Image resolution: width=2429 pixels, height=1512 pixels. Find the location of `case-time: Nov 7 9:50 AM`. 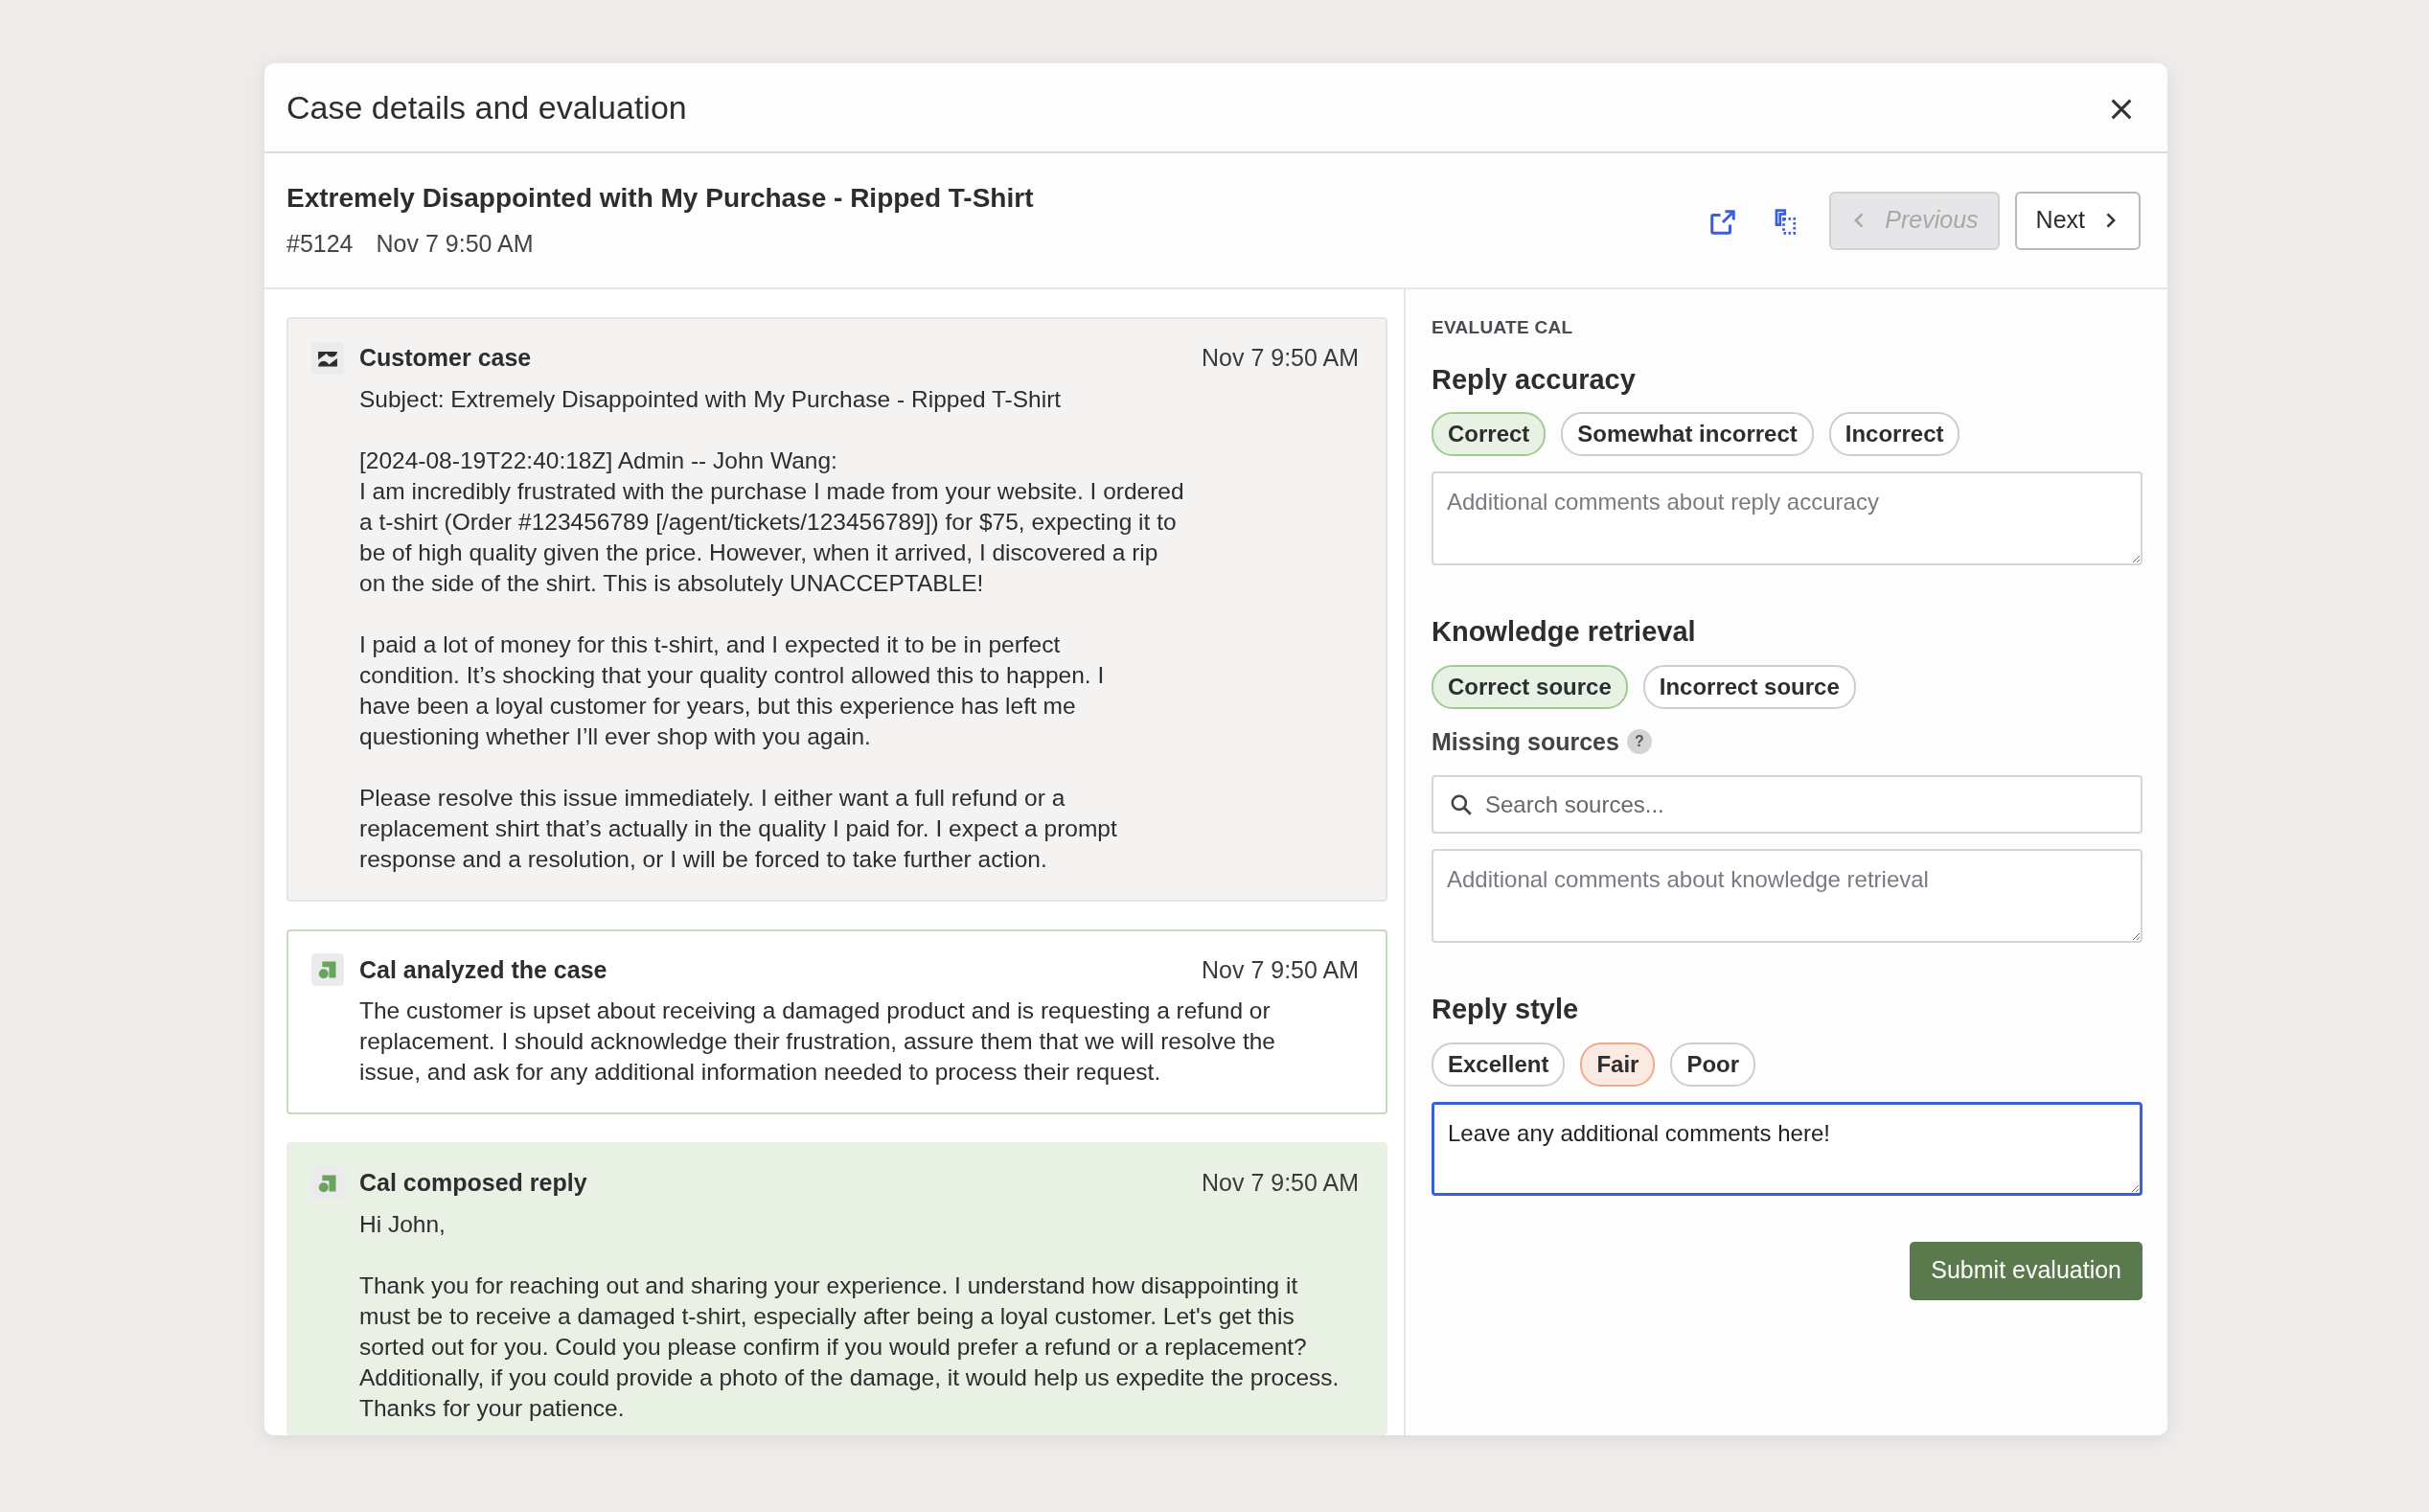

case-time: Nov 7 9:50 AM is located at coordinates (455, 244).